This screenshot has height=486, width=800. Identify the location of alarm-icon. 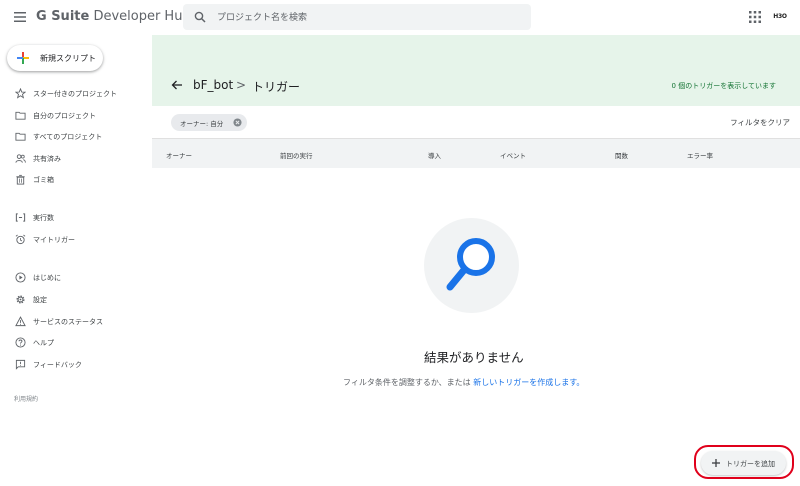
(20, 239).